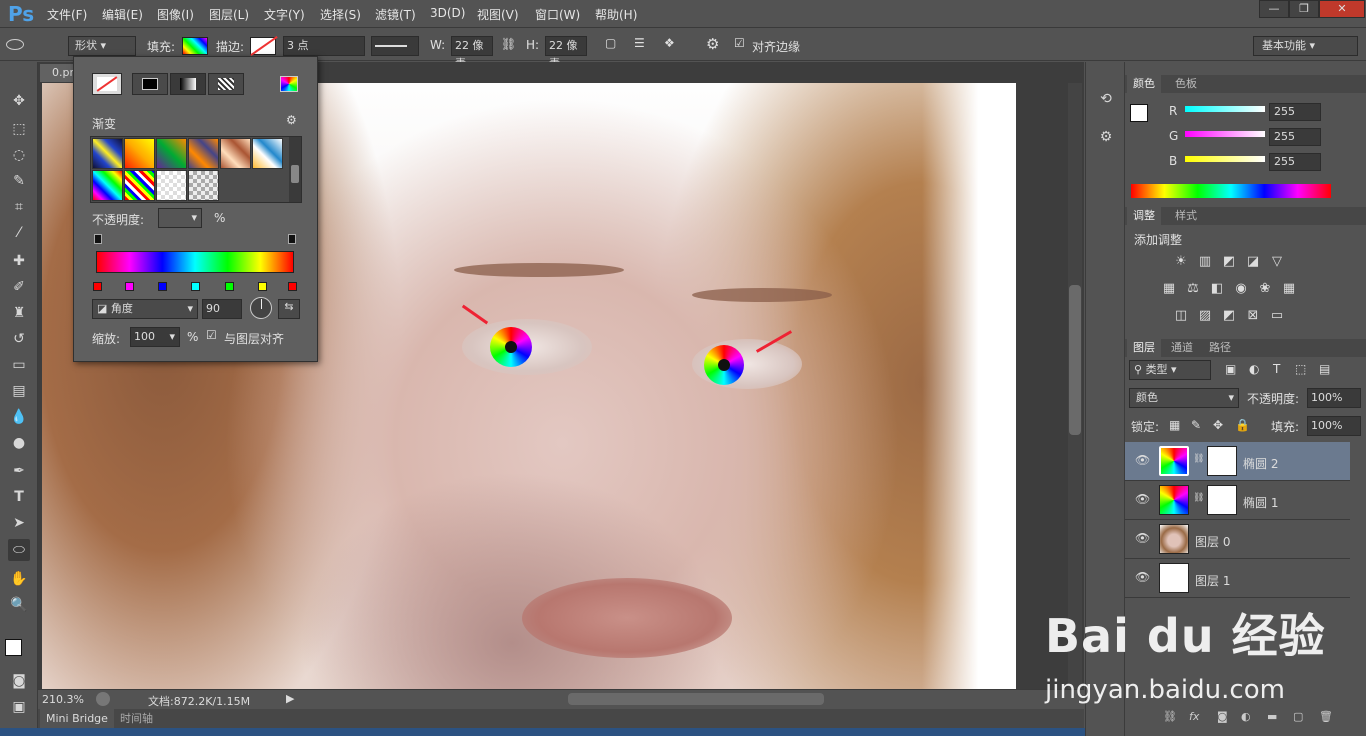 Image resolution: width=1366 pixels, height=736 pixels. I want to click on menu-view: 视图(V), so click(498, 14).